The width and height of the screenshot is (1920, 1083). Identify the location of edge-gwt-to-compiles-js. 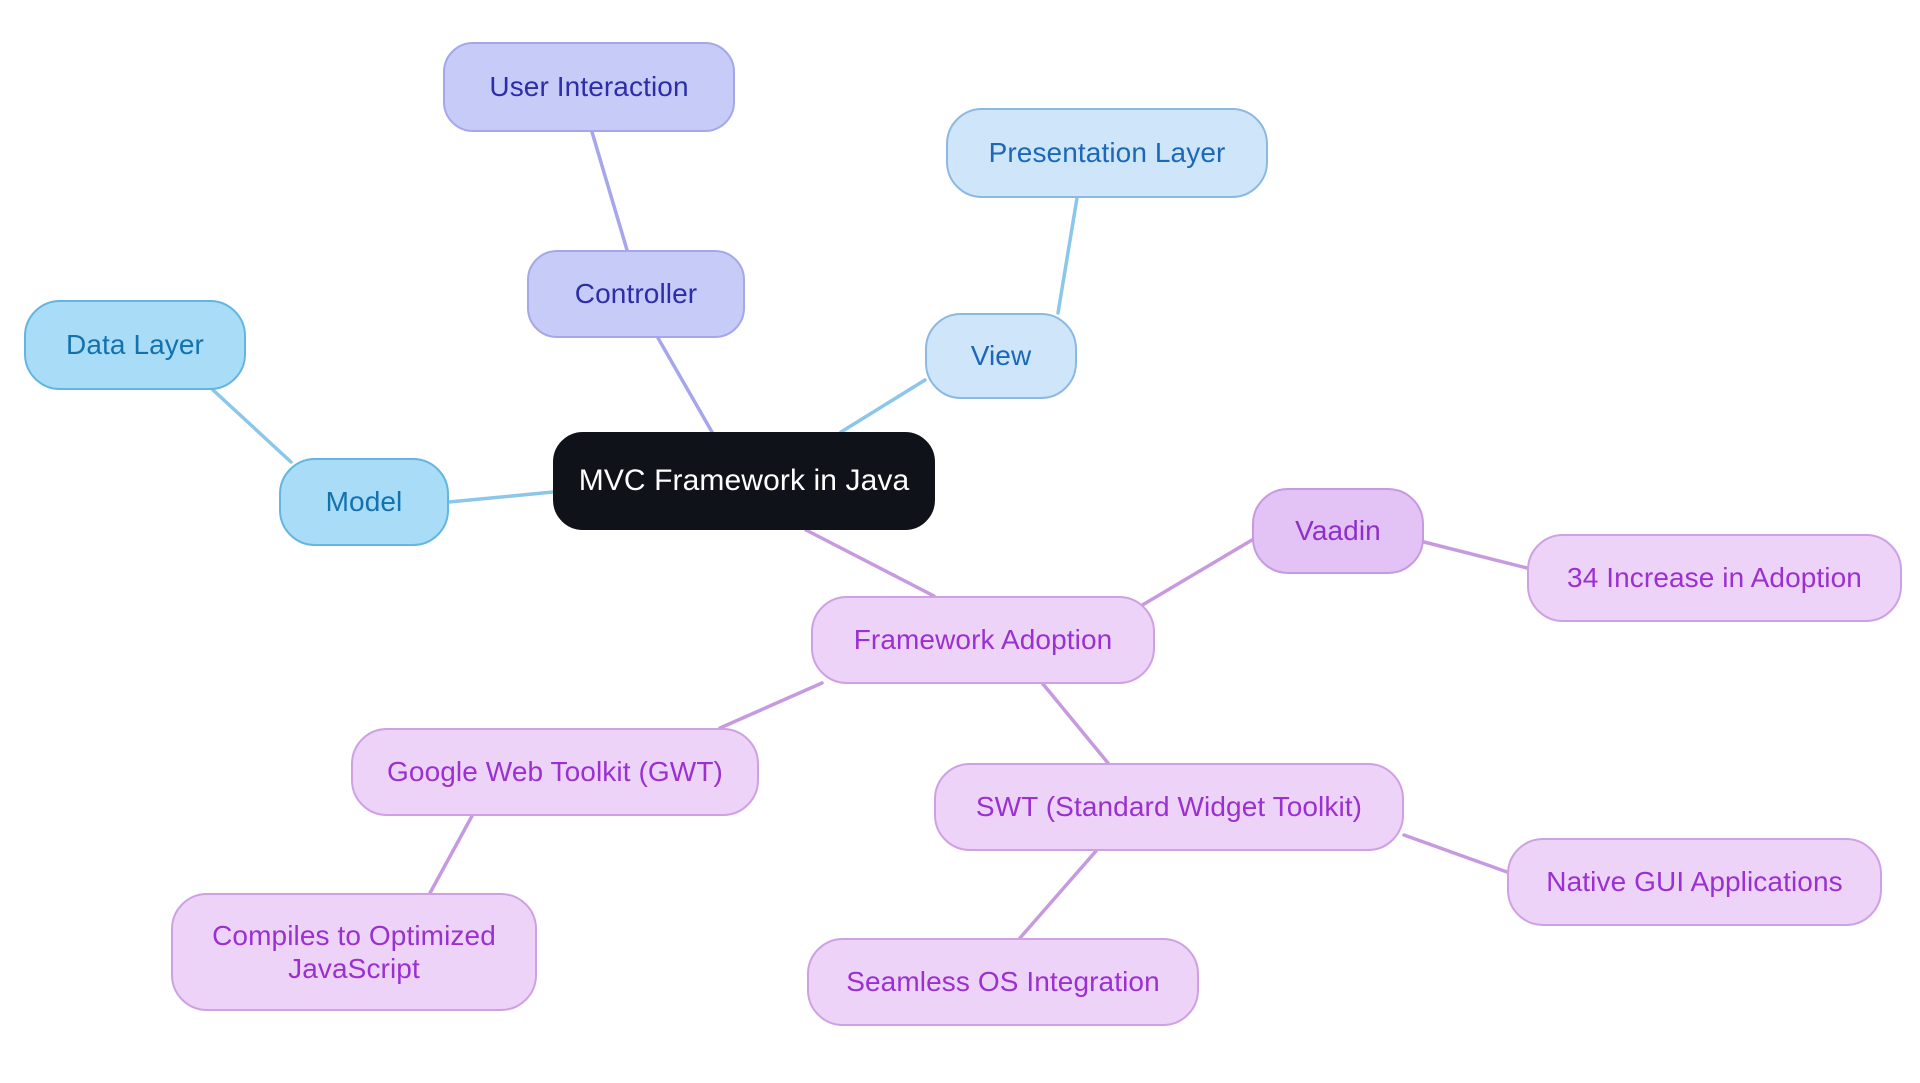
(451, 854).